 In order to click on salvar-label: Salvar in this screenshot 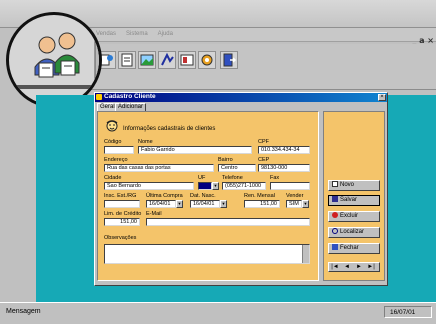, I will do `click(349, 200)`.